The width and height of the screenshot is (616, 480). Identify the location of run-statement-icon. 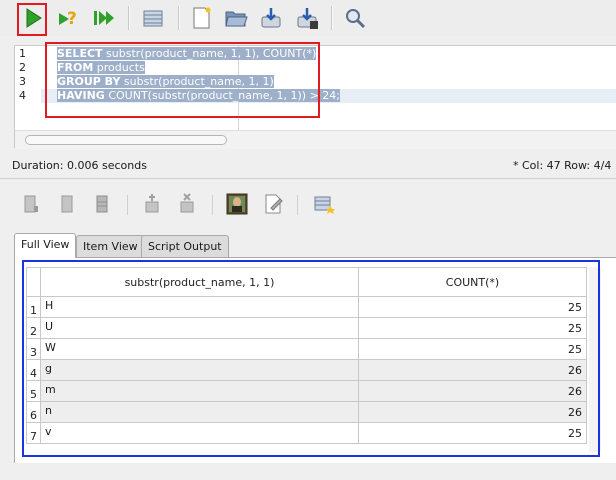
(34, 18).